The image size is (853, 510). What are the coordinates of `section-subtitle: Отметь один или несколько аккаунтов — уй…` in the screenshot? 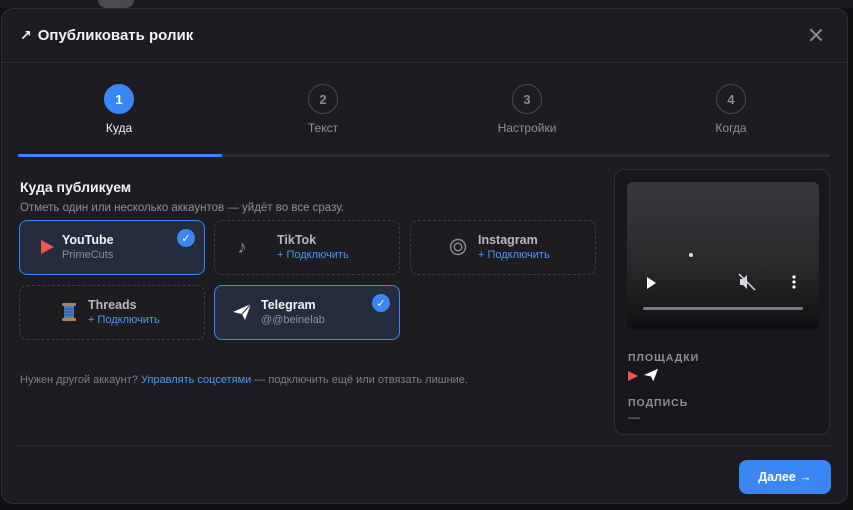 It's located at (182, 208).